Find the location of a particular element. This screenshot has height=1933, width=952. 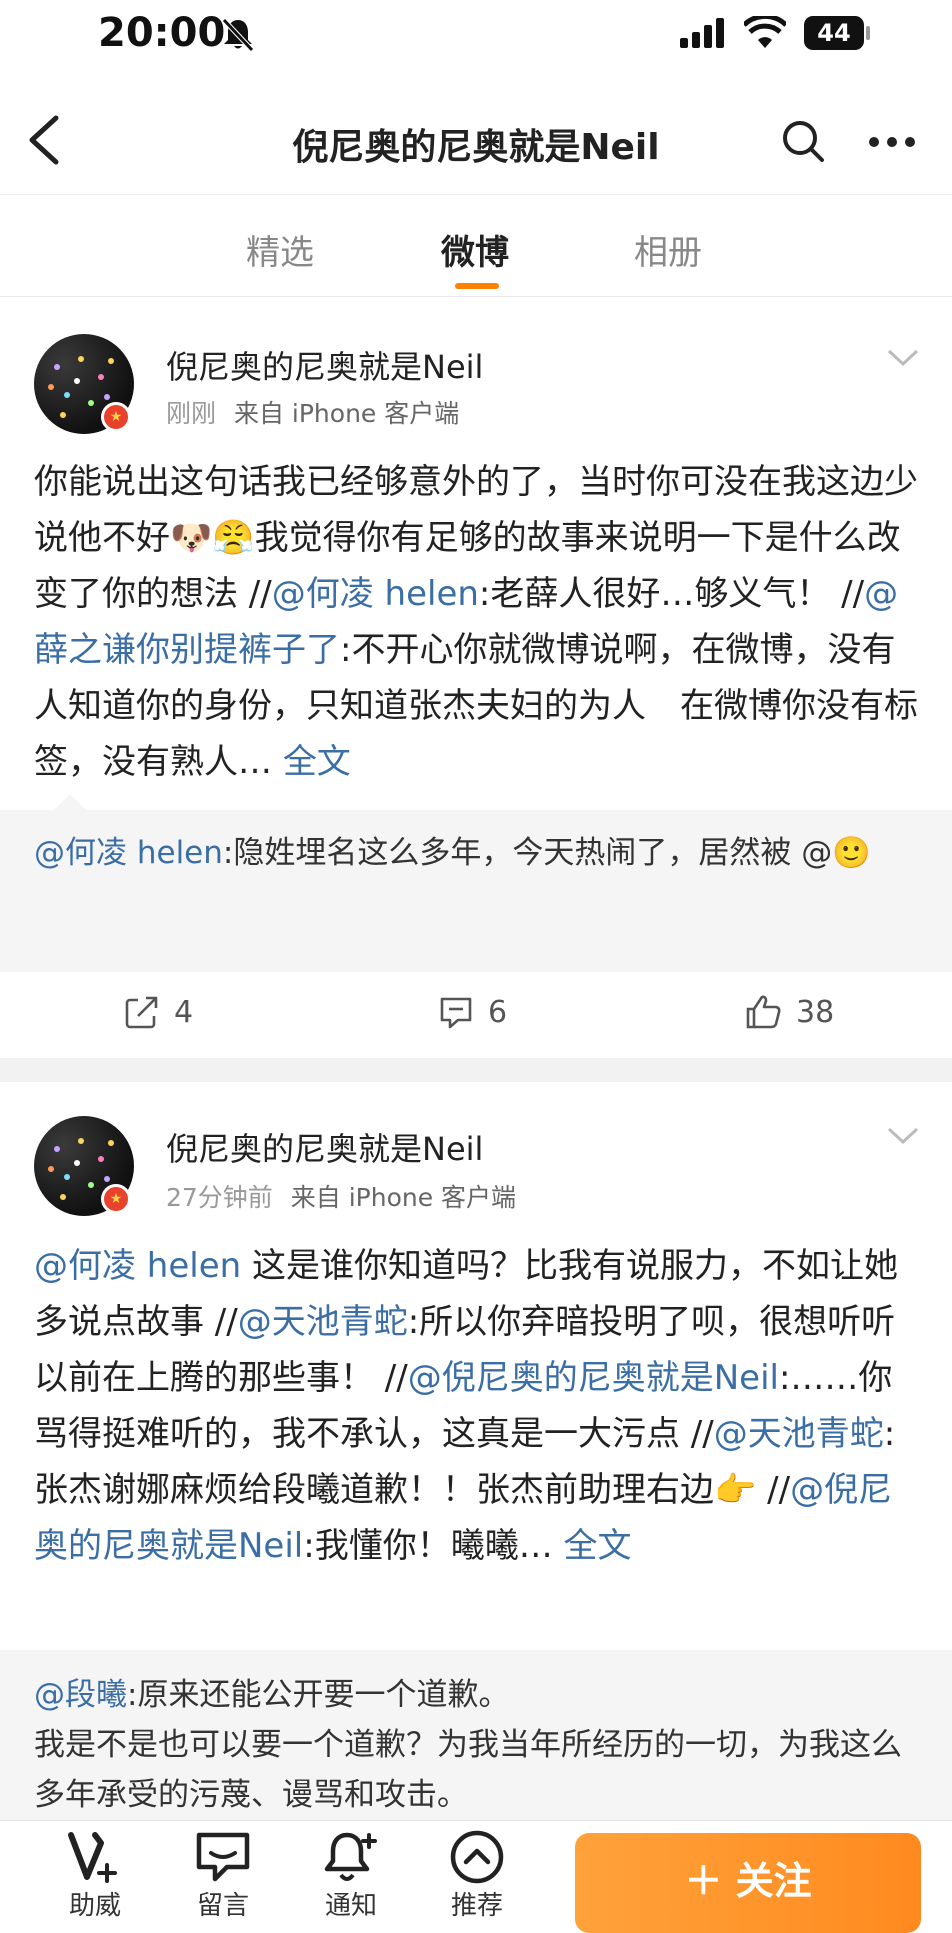

tab-featured: 精选 is located at coordinates (280, 249).